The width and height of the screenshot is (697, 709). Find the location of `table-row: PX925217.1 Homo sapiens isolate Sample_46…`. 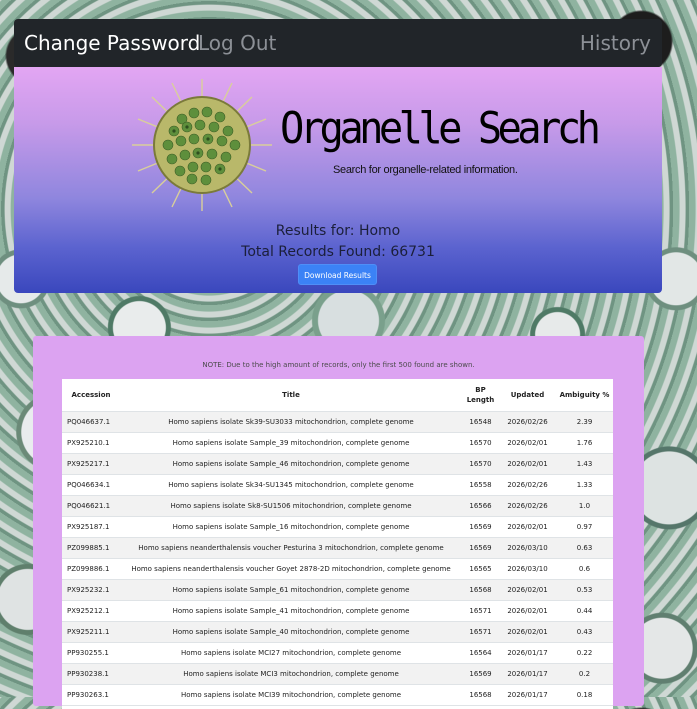

table-row: PX925217.1 Homo sapiens isolate Sample_46… is located at coordinates (337, 464).